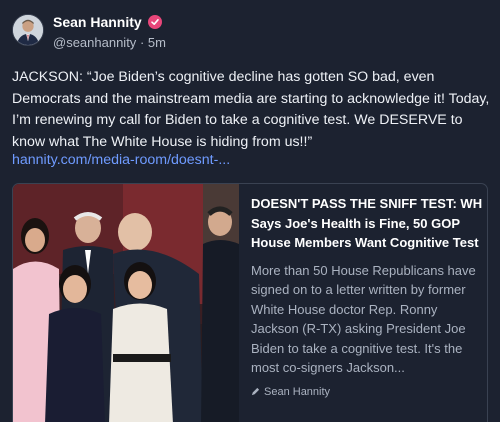 This screenshot has width=500, height=422. I want to click on display-name: Sean Hannity, so click(97, 22).